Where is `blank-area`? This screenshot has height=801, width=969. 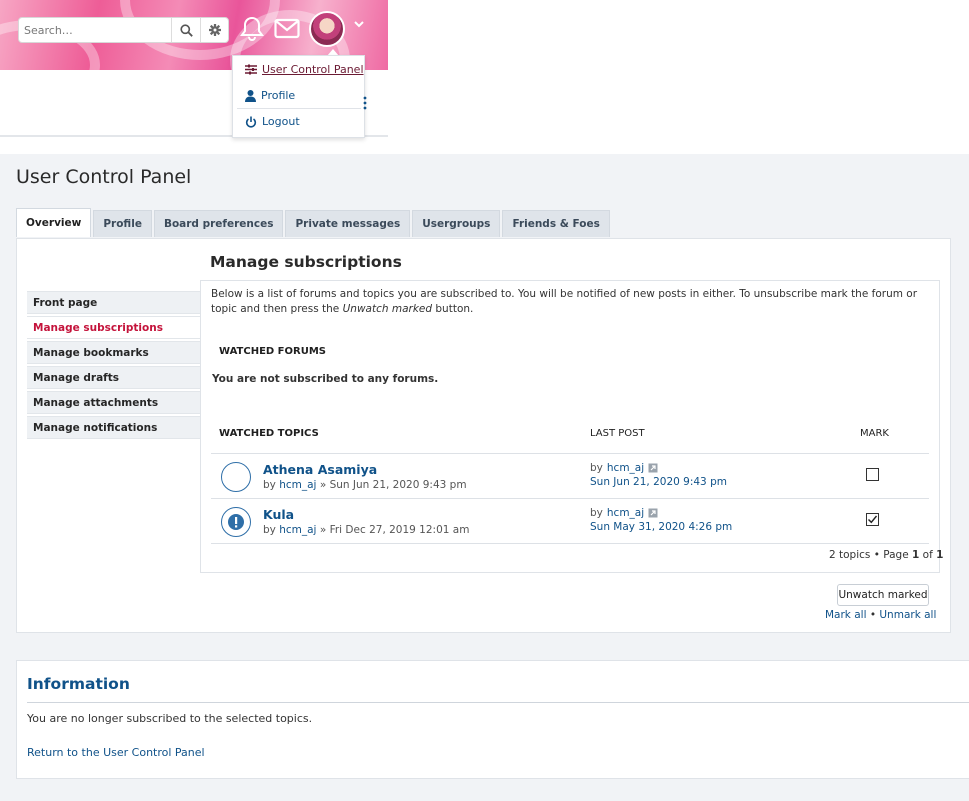 blank-area is located at coordinates (678, 77).